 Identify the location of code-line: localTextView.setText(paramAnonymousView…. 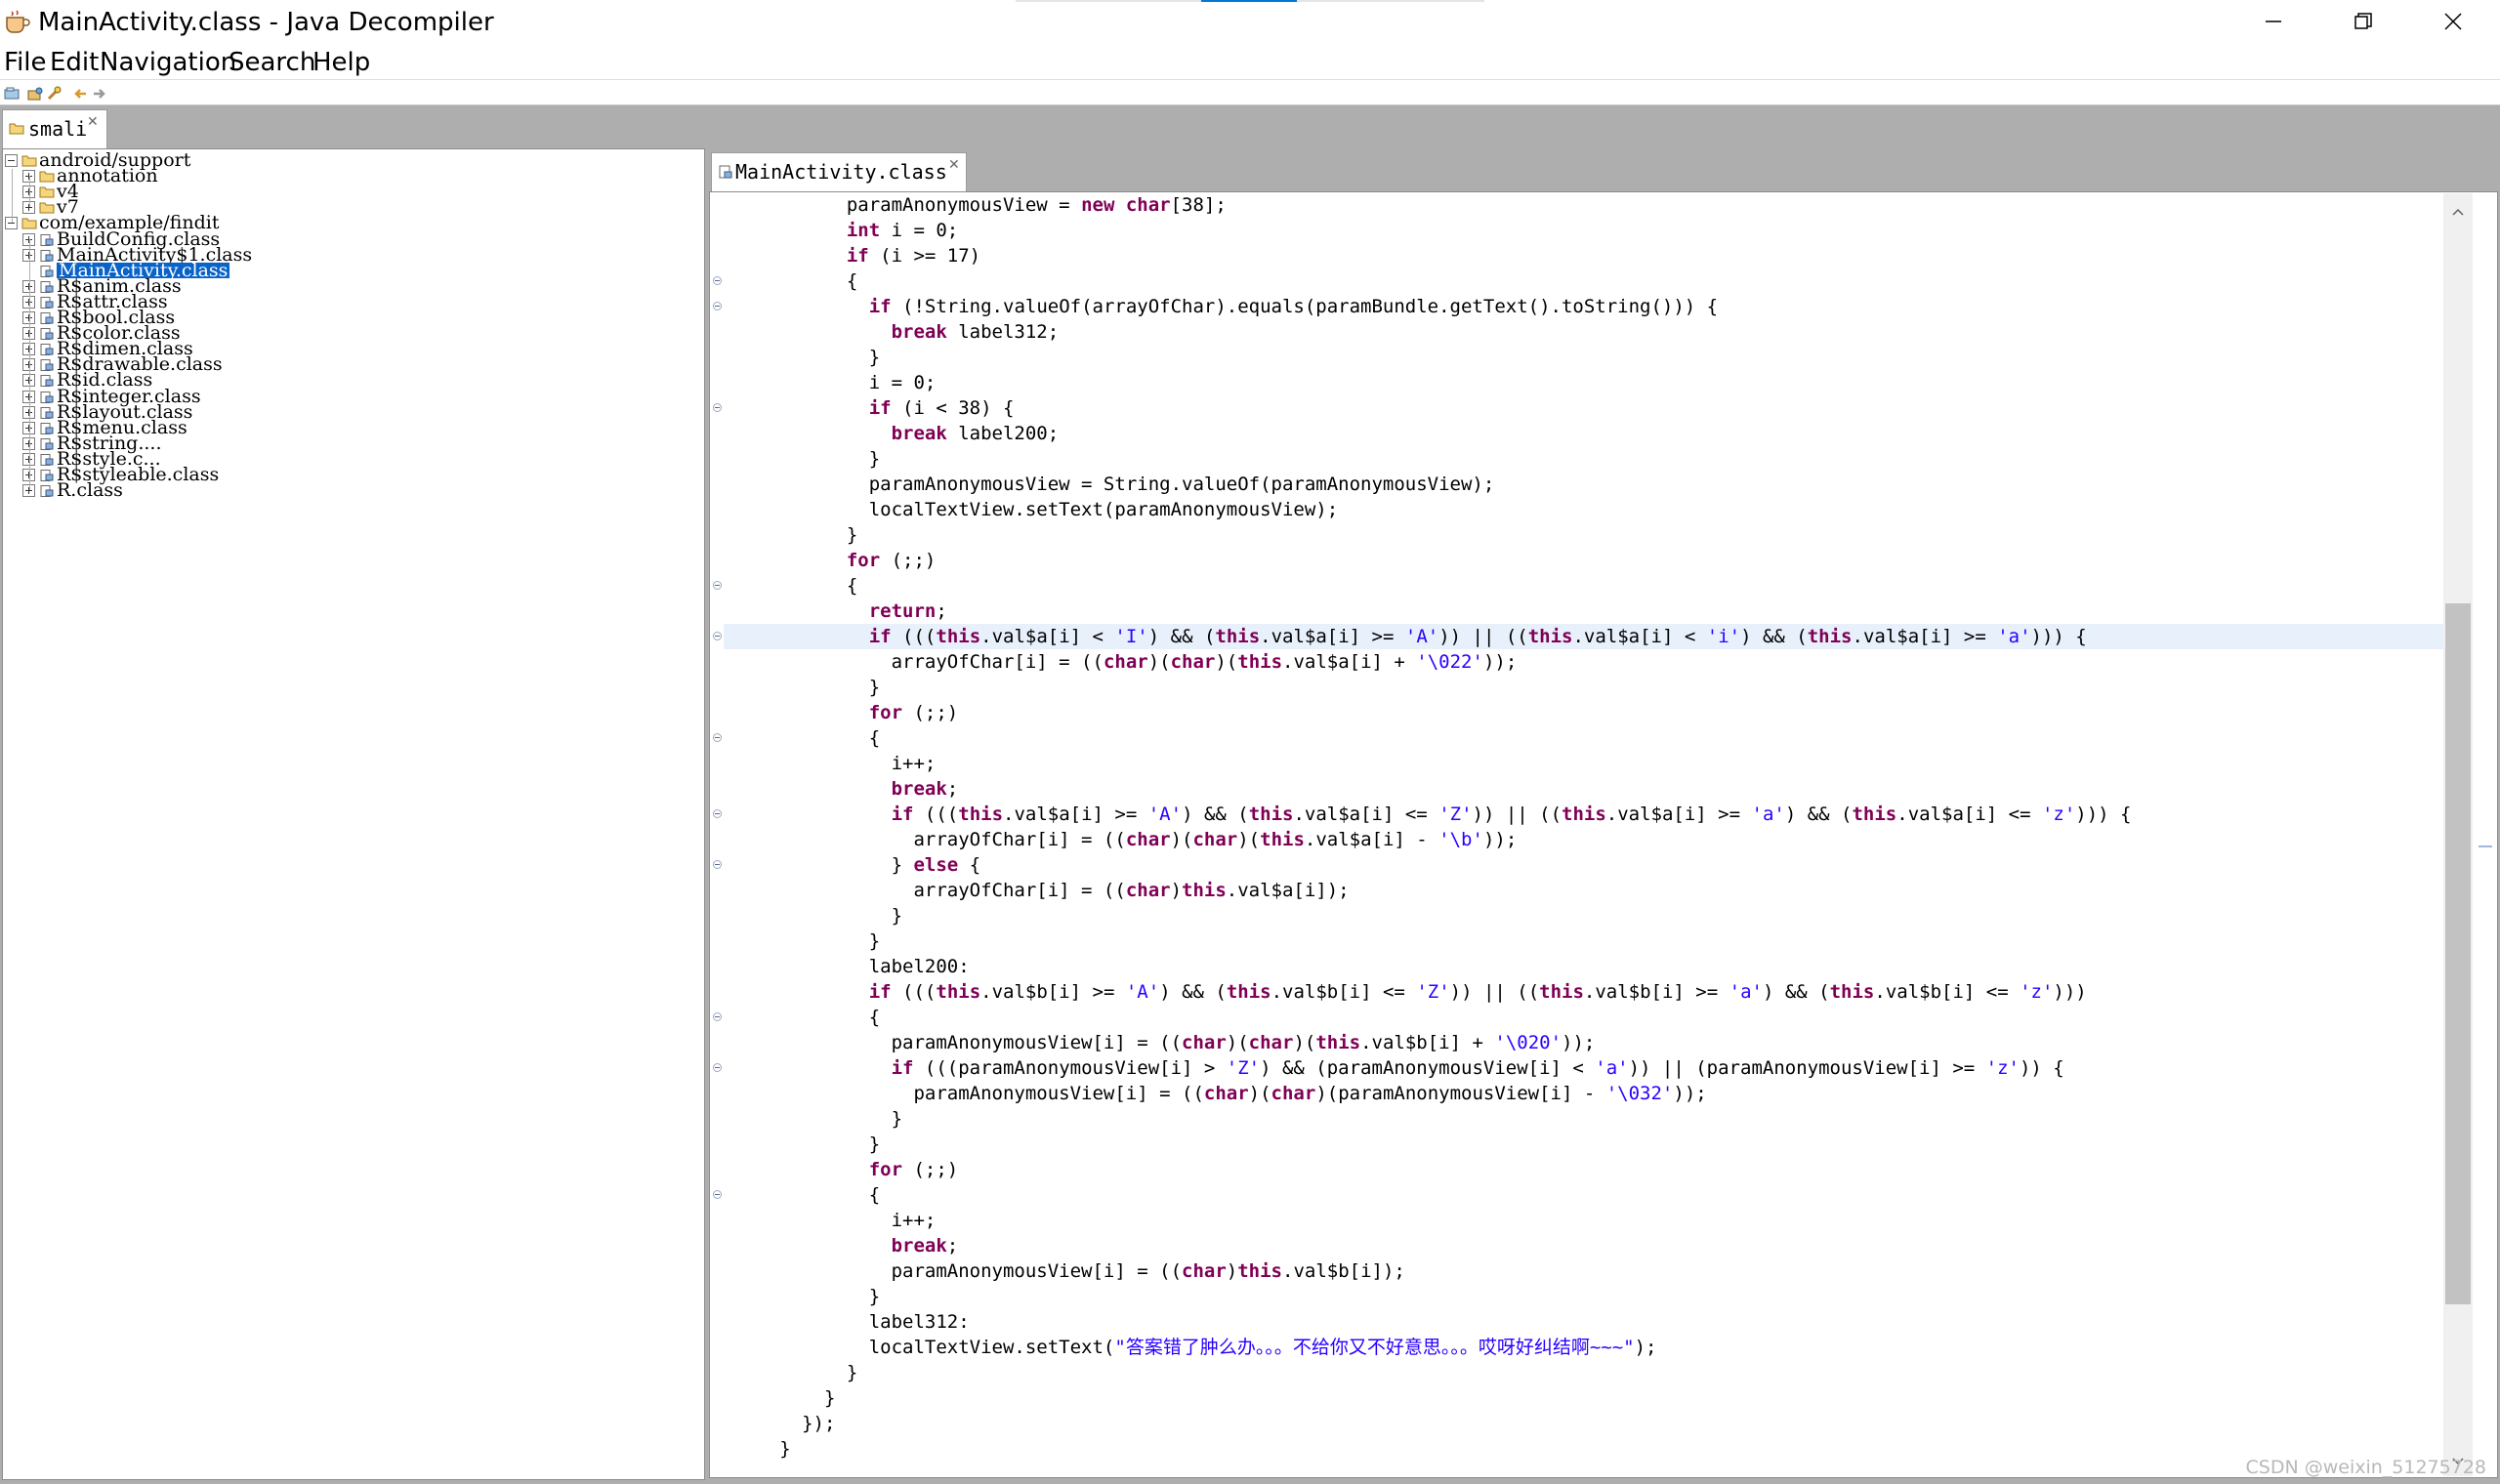
(1597, 510).